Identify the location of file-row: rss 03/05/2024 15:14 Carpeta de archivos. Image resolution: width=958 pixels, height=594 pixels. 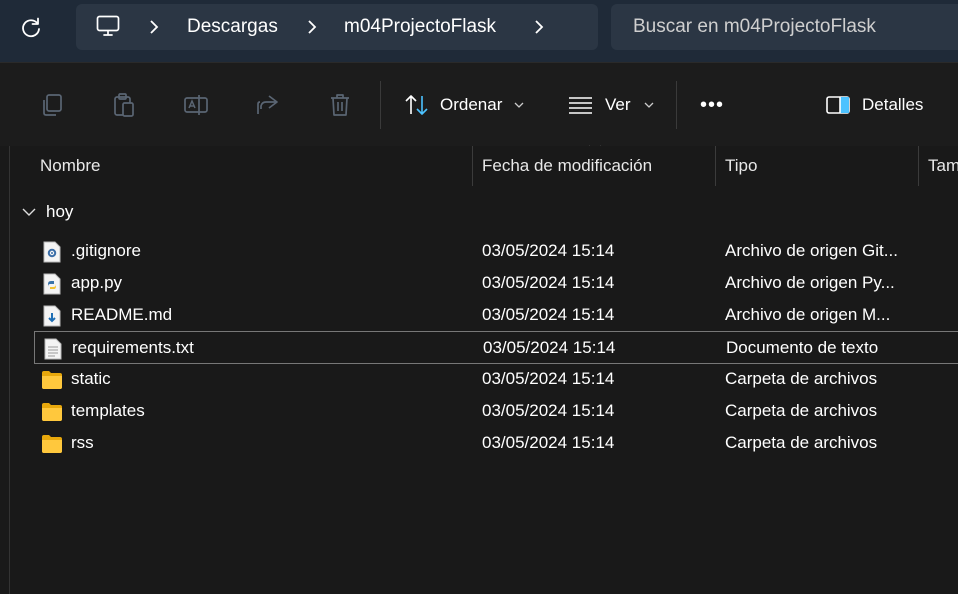
(496, 443).